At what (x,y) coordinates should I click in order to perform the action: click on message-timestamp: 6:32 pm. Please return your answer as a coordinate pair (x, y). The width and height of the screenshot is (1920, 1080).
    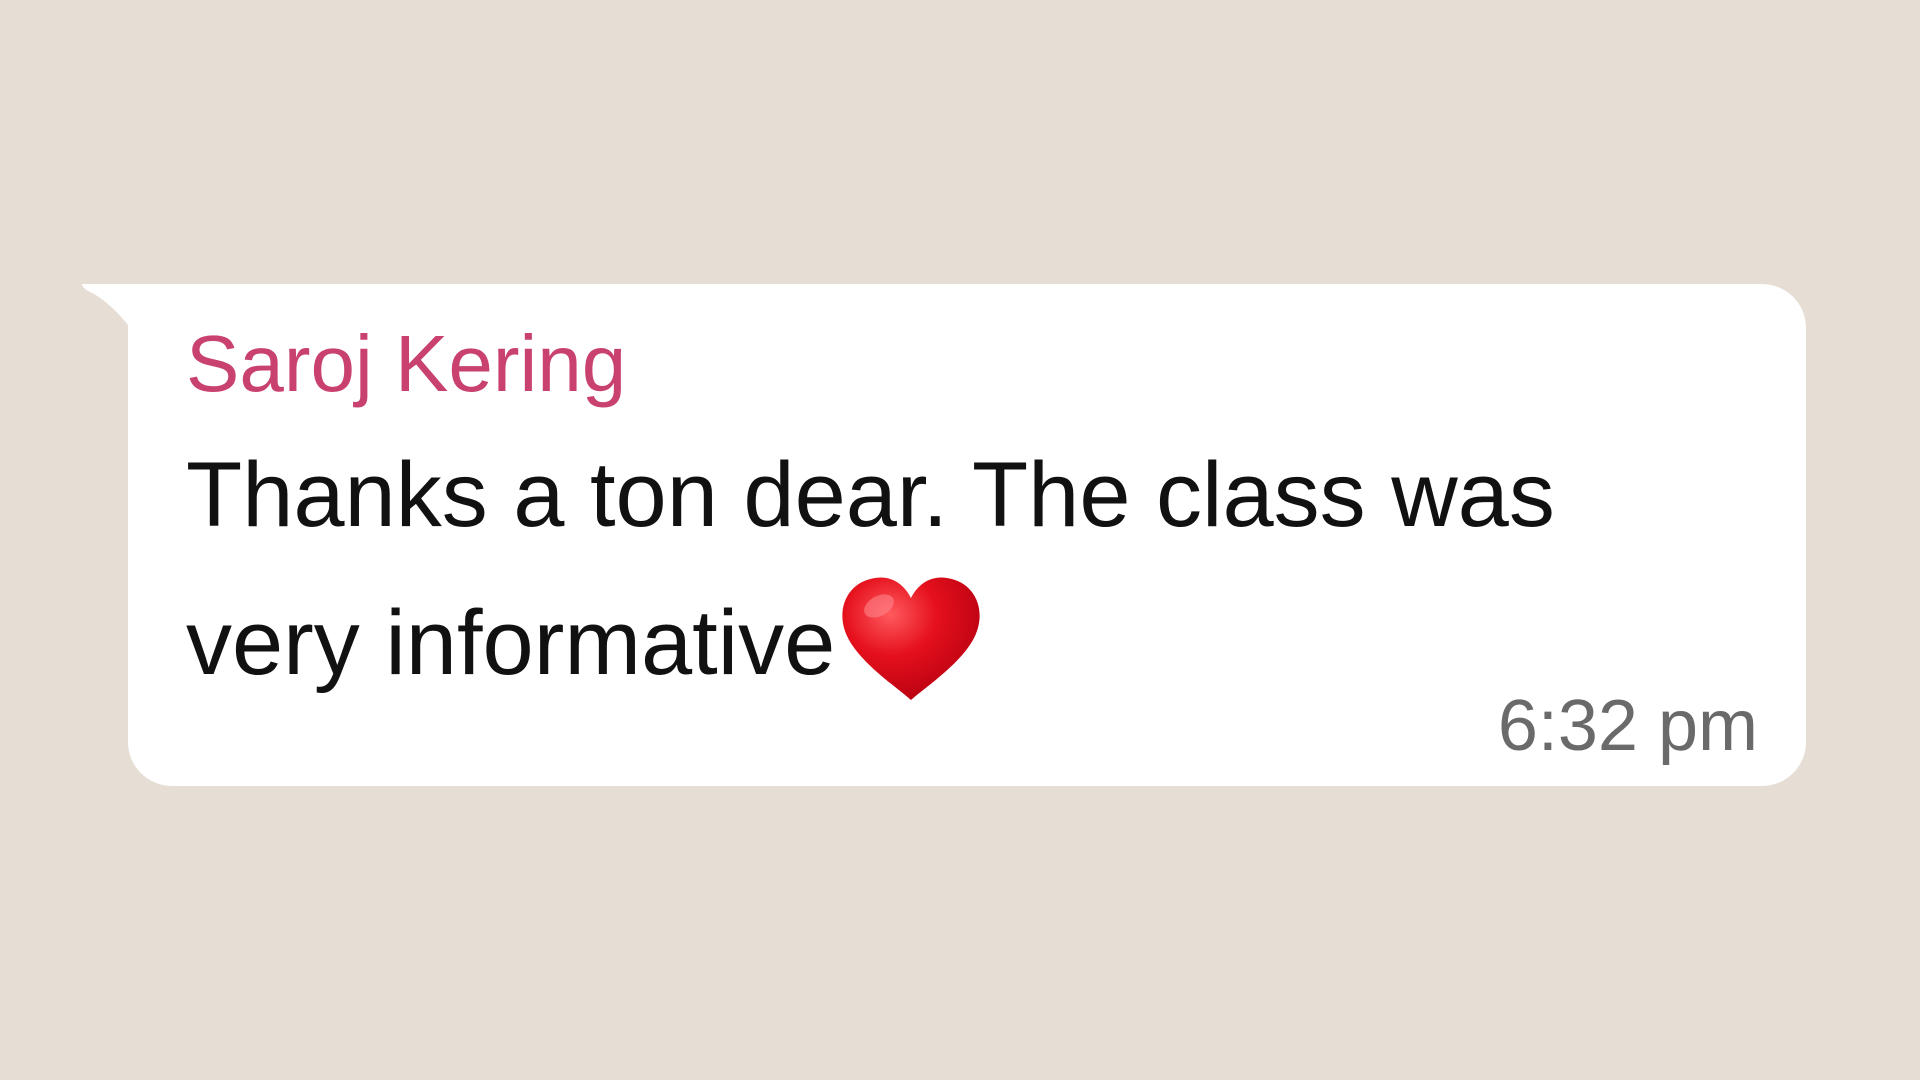
    Looking at the image, I should click on (1627, 726).